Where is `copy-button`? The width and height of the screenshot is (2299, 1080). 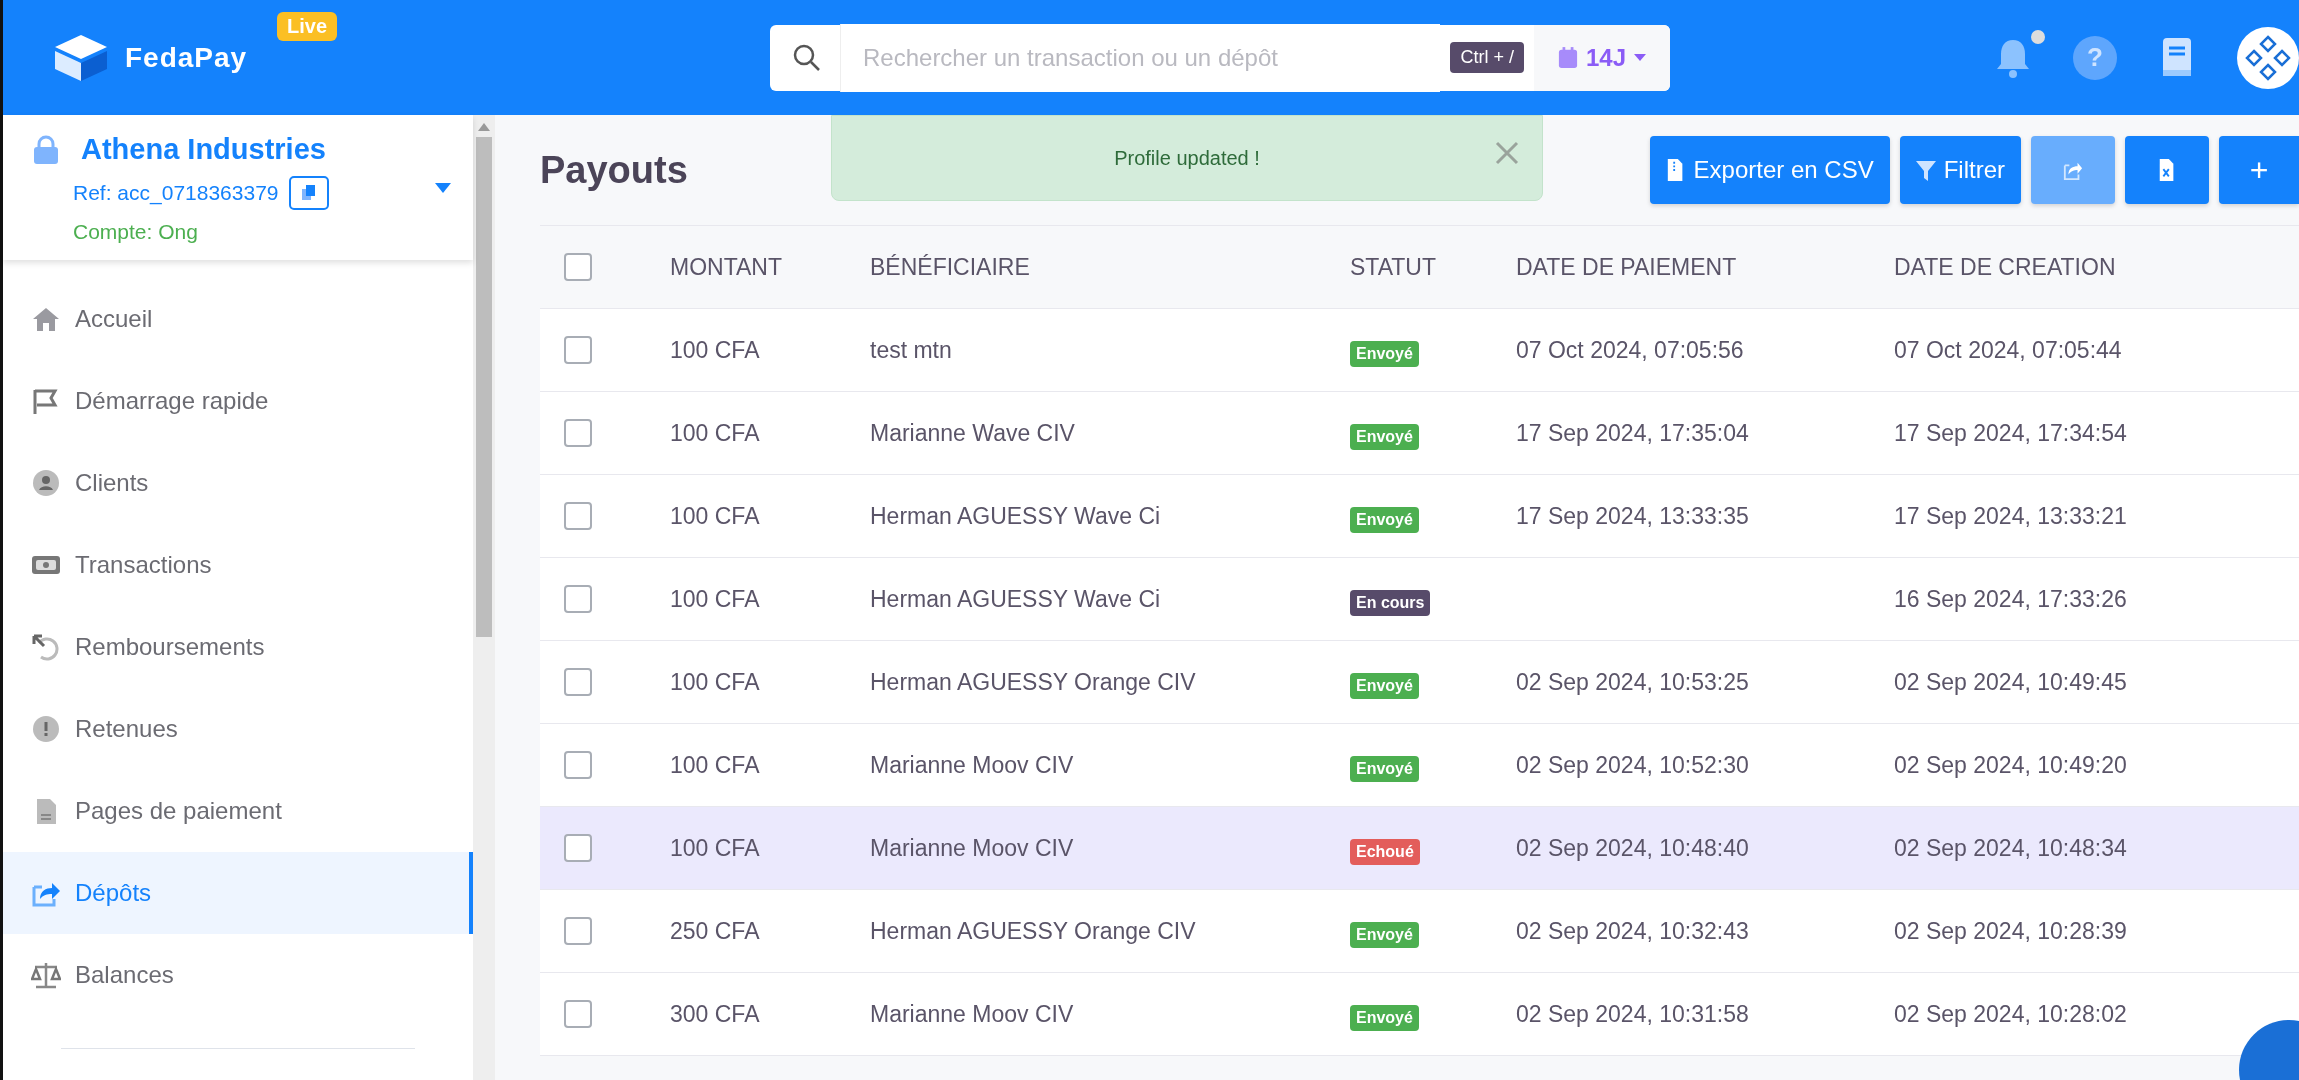
copy-button is located at coordinates (308, 193).